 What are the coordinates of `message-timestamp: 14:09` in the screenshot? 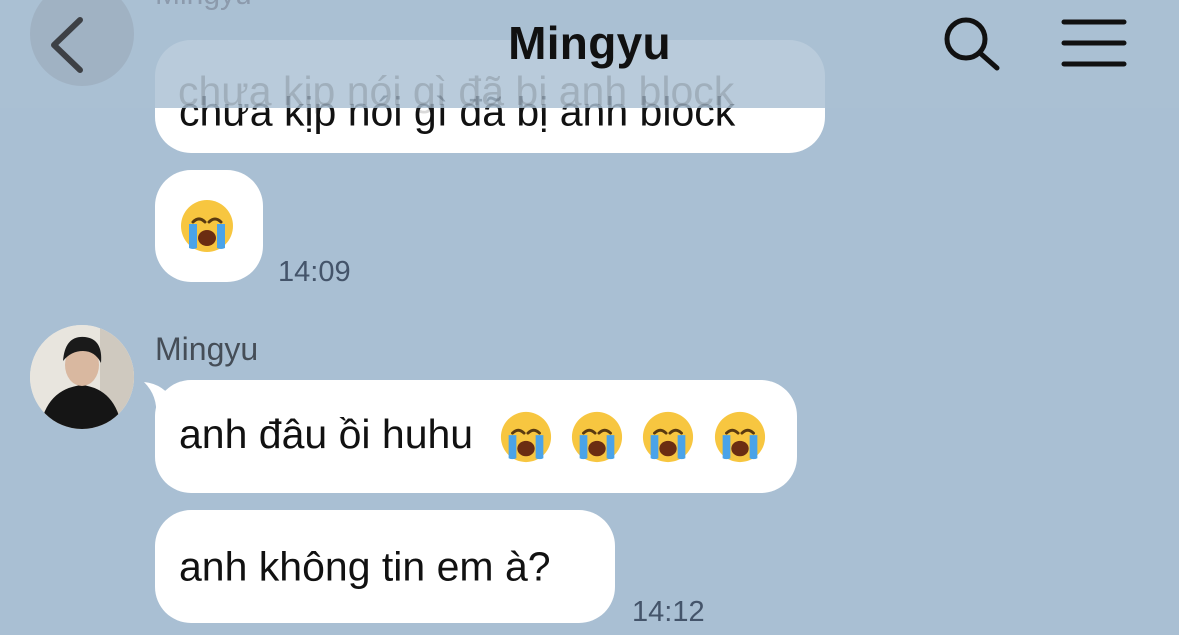 It's located at (314, 272).